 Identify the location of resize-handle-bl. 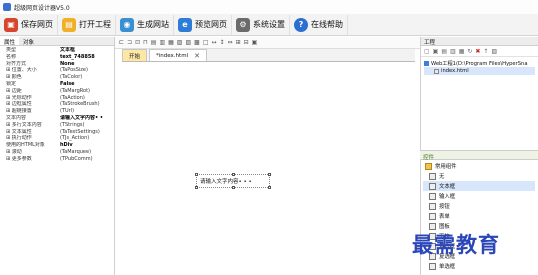
(196, 187).